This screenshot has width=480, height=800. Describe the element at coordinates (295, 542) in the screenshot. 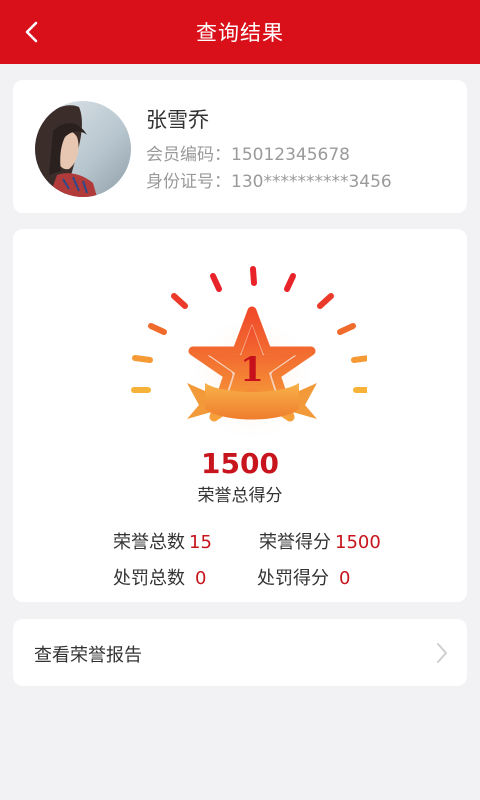

I see `honor-score-label: 荣誉得分` at that location.